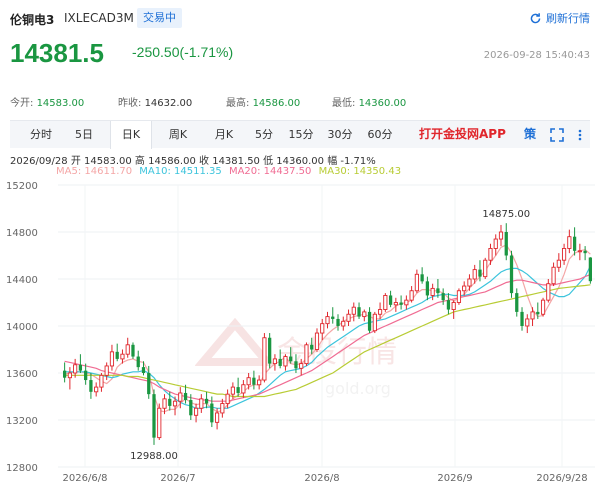 The height and width of the screenshot is (486, 600). What do you see at coordinates (159, 18) in the screenshot?
I see `trading-status-badge: 交易中` at bounding box center [159, 18].